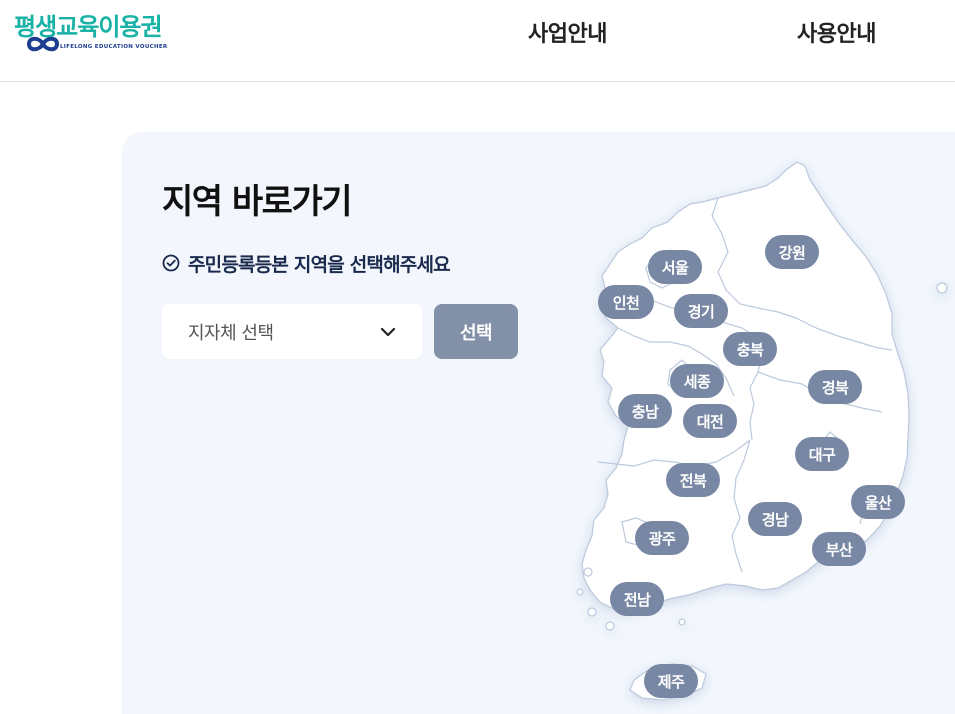 The width and height of the screenshot is (955, 714). What do you see at coordinates (750, 349) in the screenshot?
I see `region-pill-chungbuk: 충북` at bounding box center [750, 349].